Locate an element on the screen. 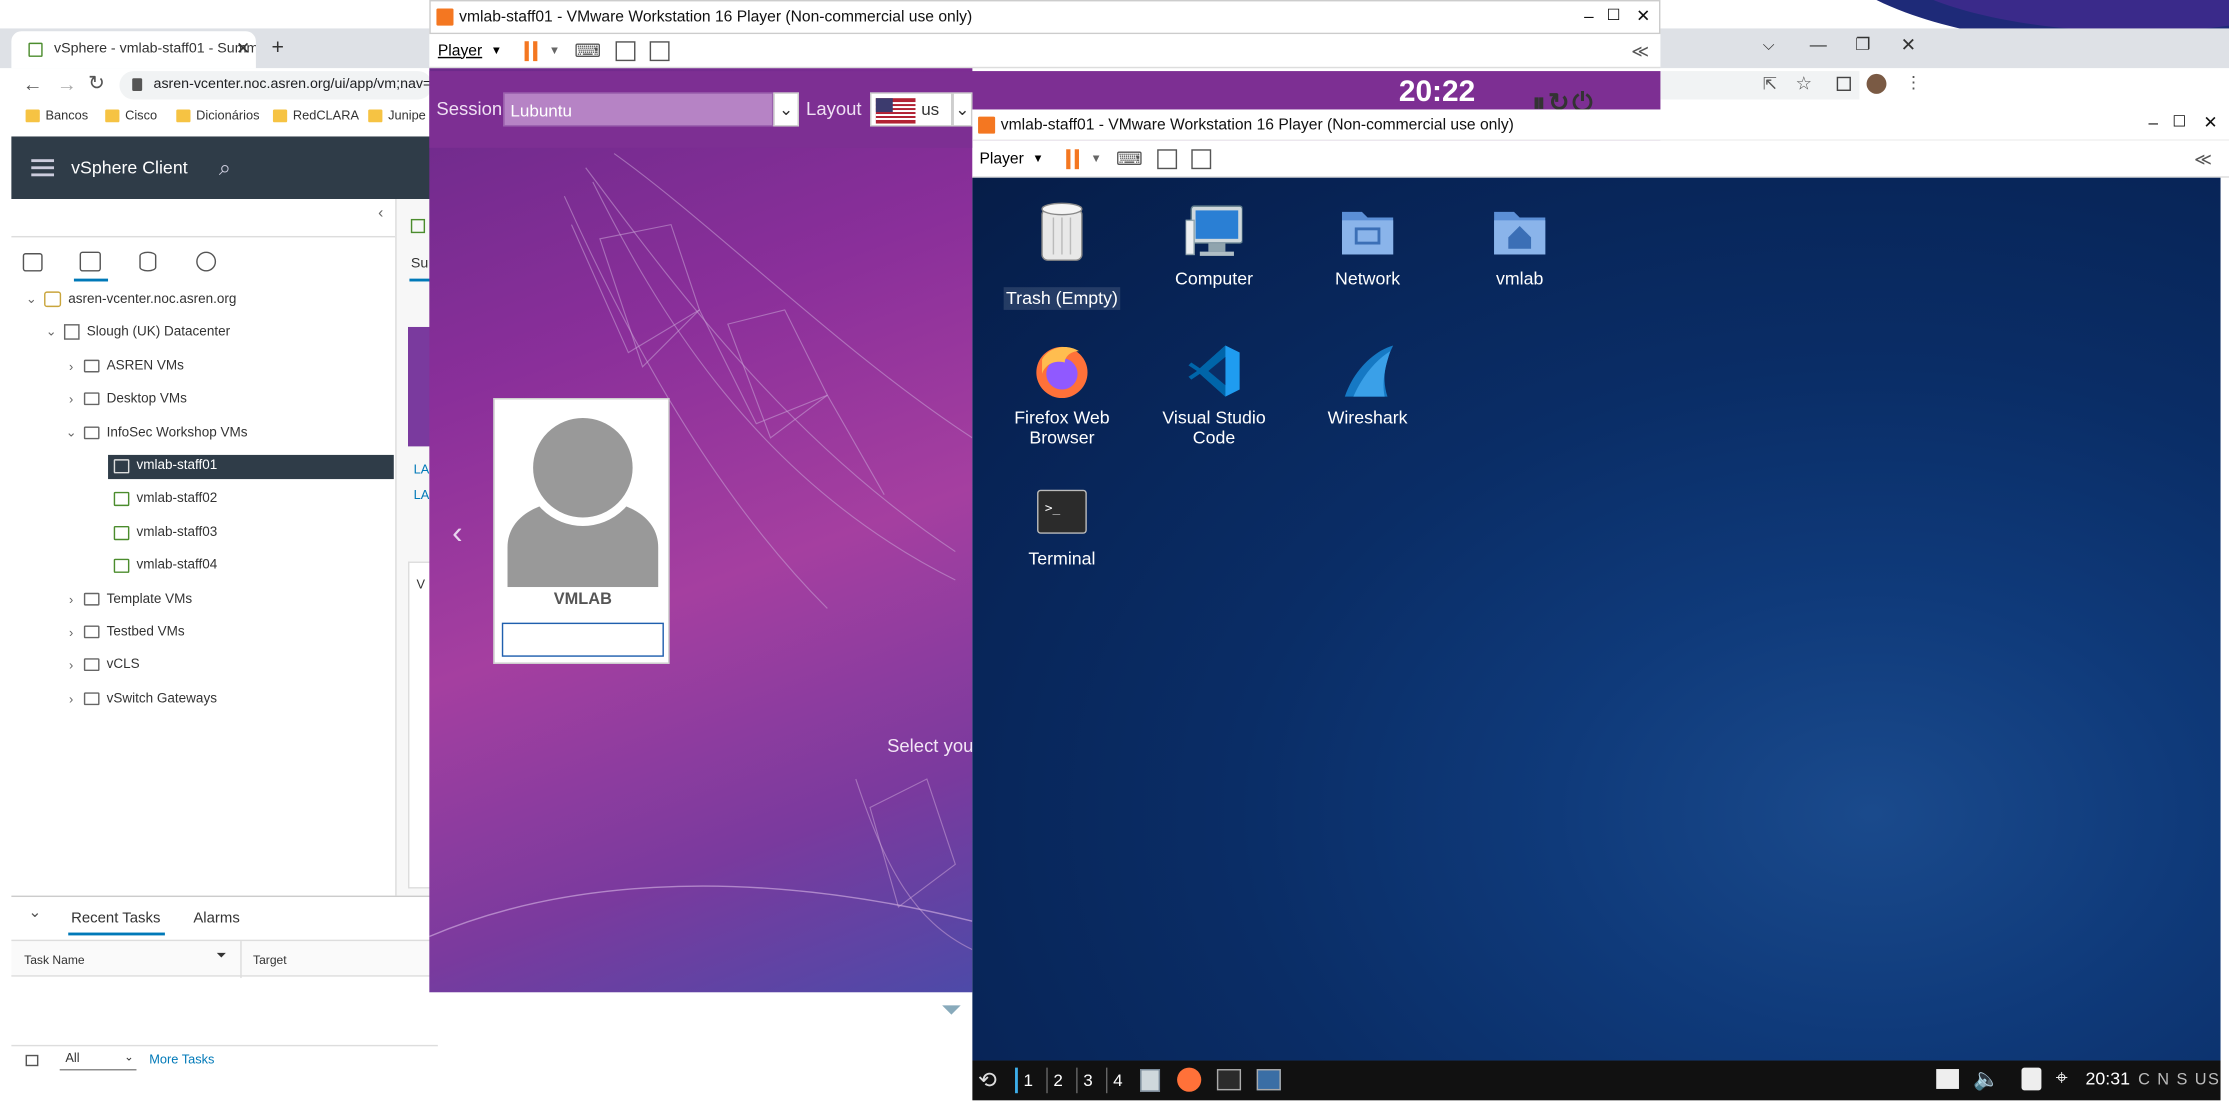  layout-select: us is located at coordinates (911, 109).